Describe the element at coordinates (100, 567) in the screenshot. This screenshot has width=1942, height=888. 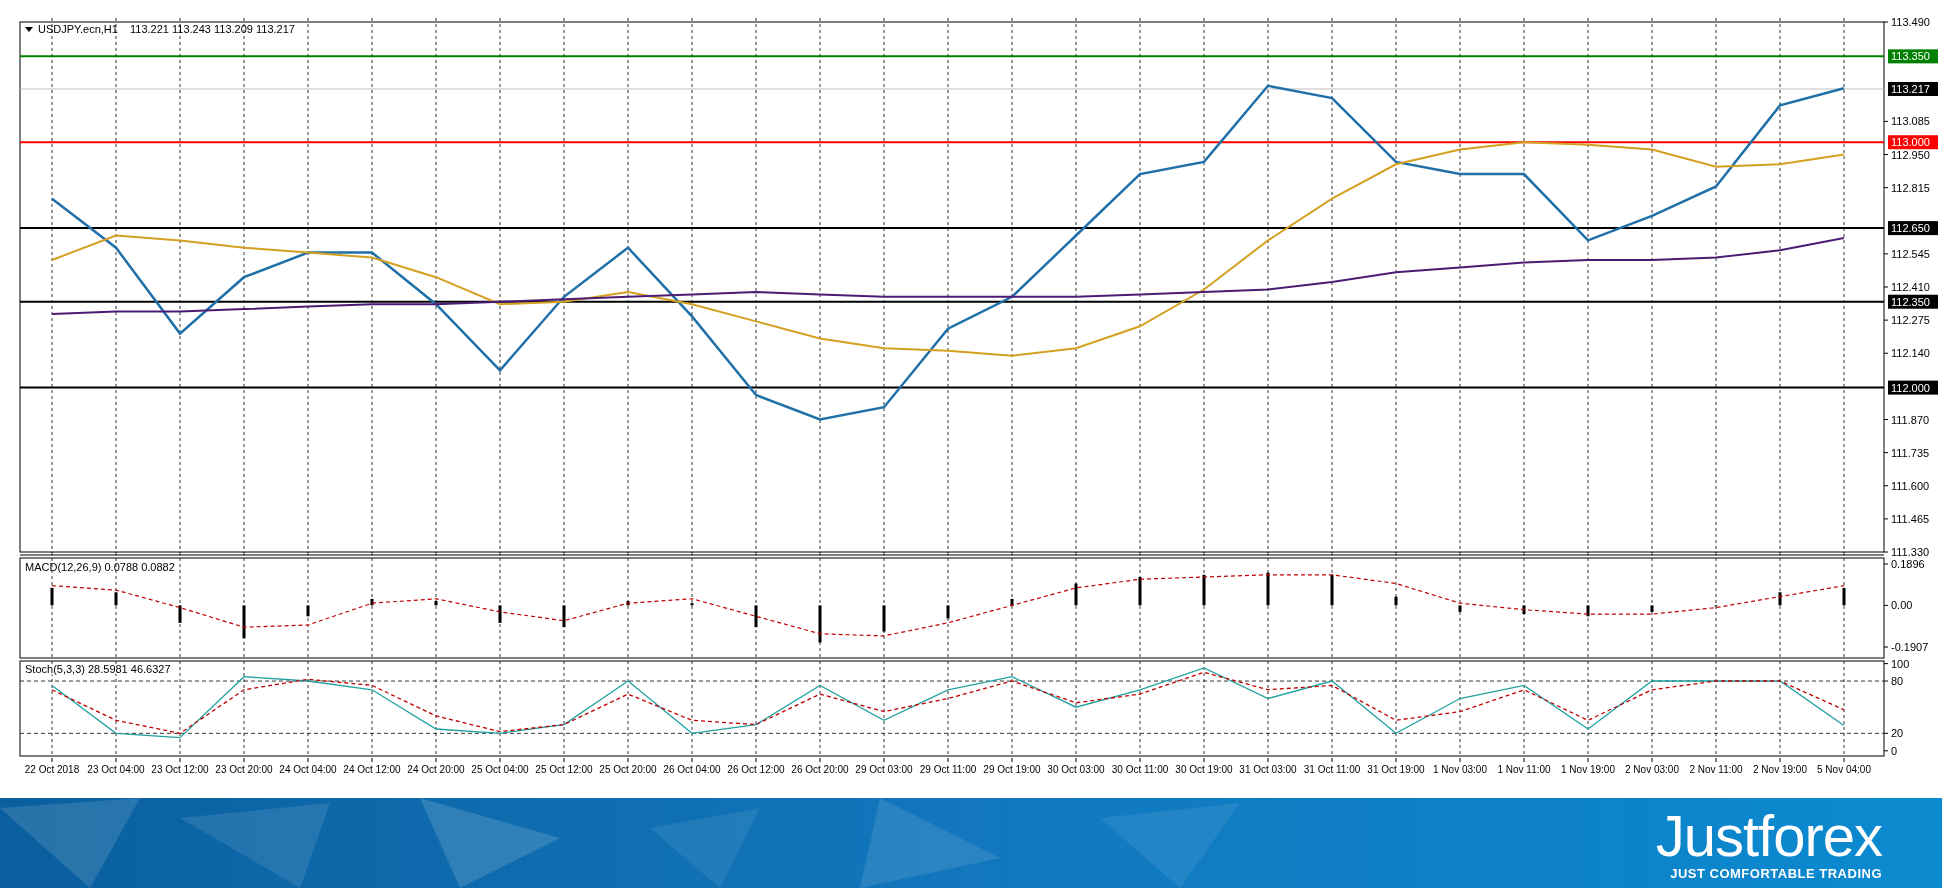
I see `indicator-title: MACD(12,26,9) 0.0788 0.0882` at that location.